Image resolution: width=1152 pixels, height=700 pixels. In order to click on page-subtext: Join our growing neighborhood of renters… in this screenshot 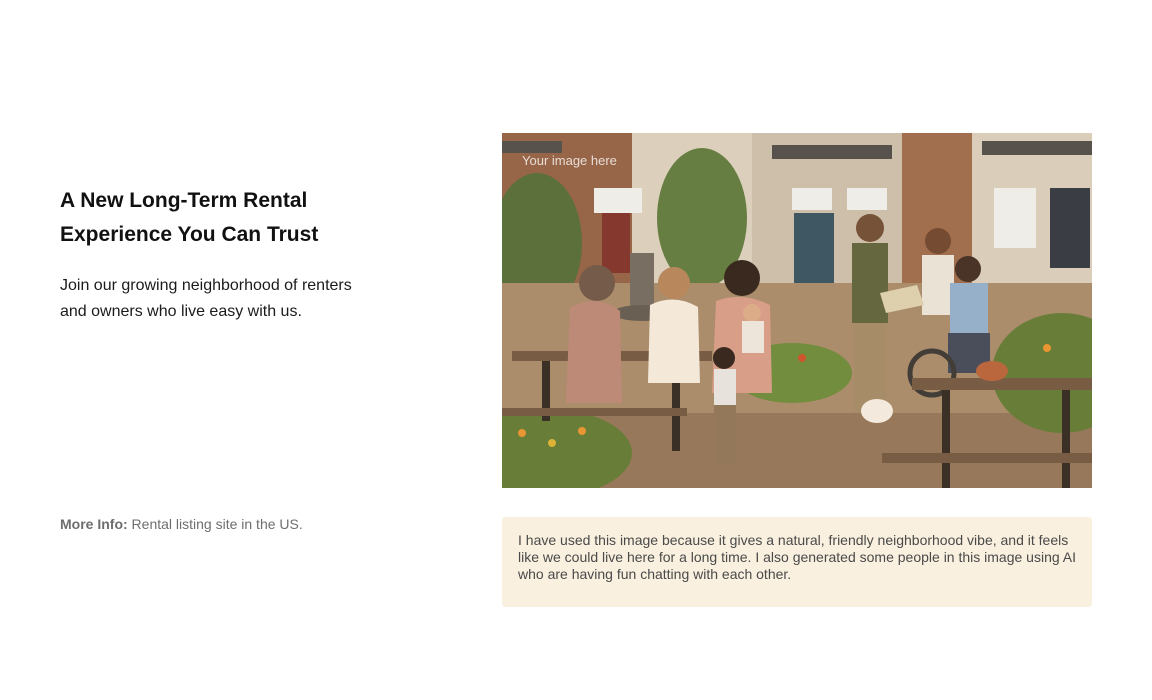, I will do `click(206, 298)`.